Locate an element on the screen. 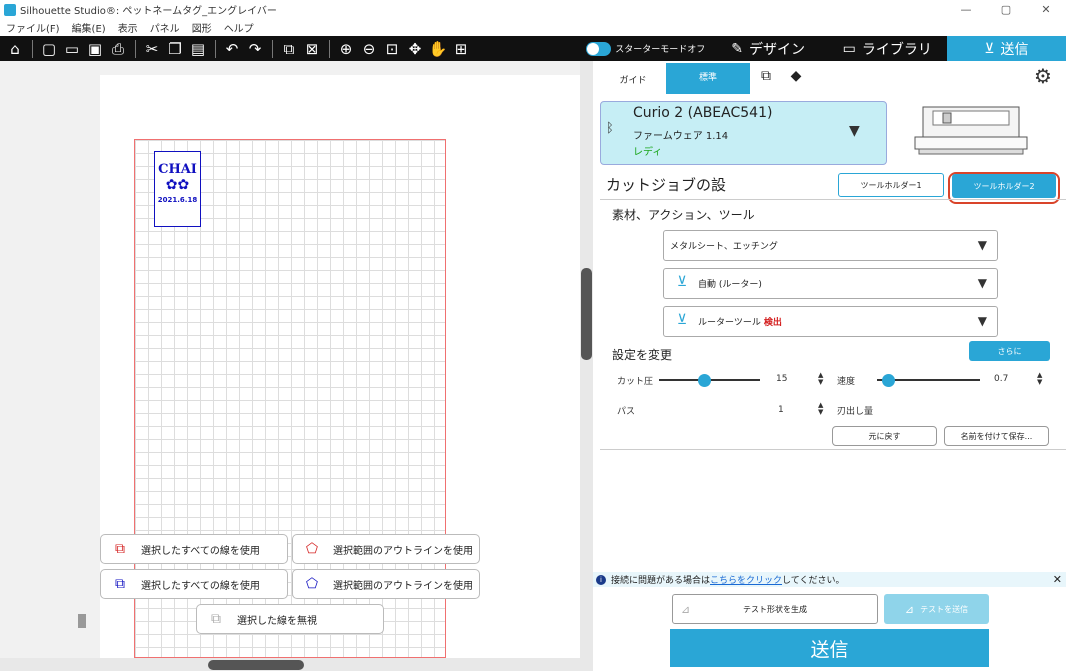  button-label: 選択した線を無視 is located at coordinates (277, 621).